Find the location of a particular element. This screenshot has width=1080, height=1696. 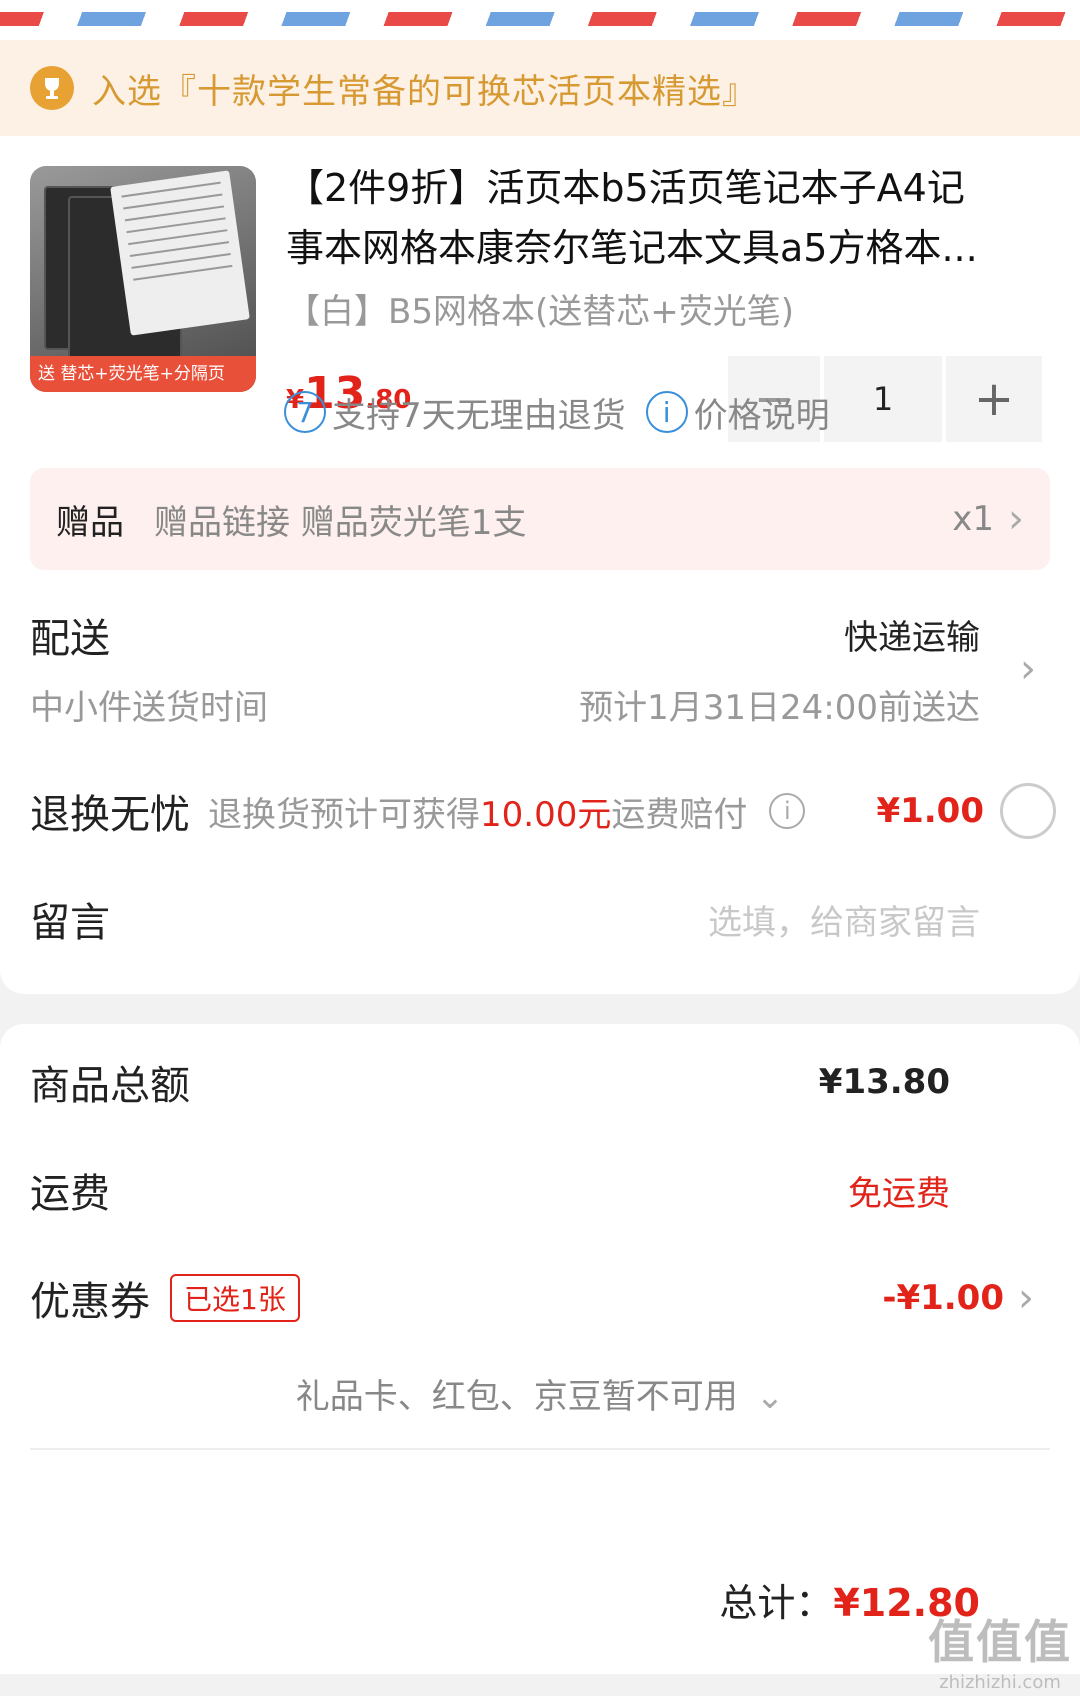

goods-total-label: 商品总额 is located at coordinates (110, 1086).